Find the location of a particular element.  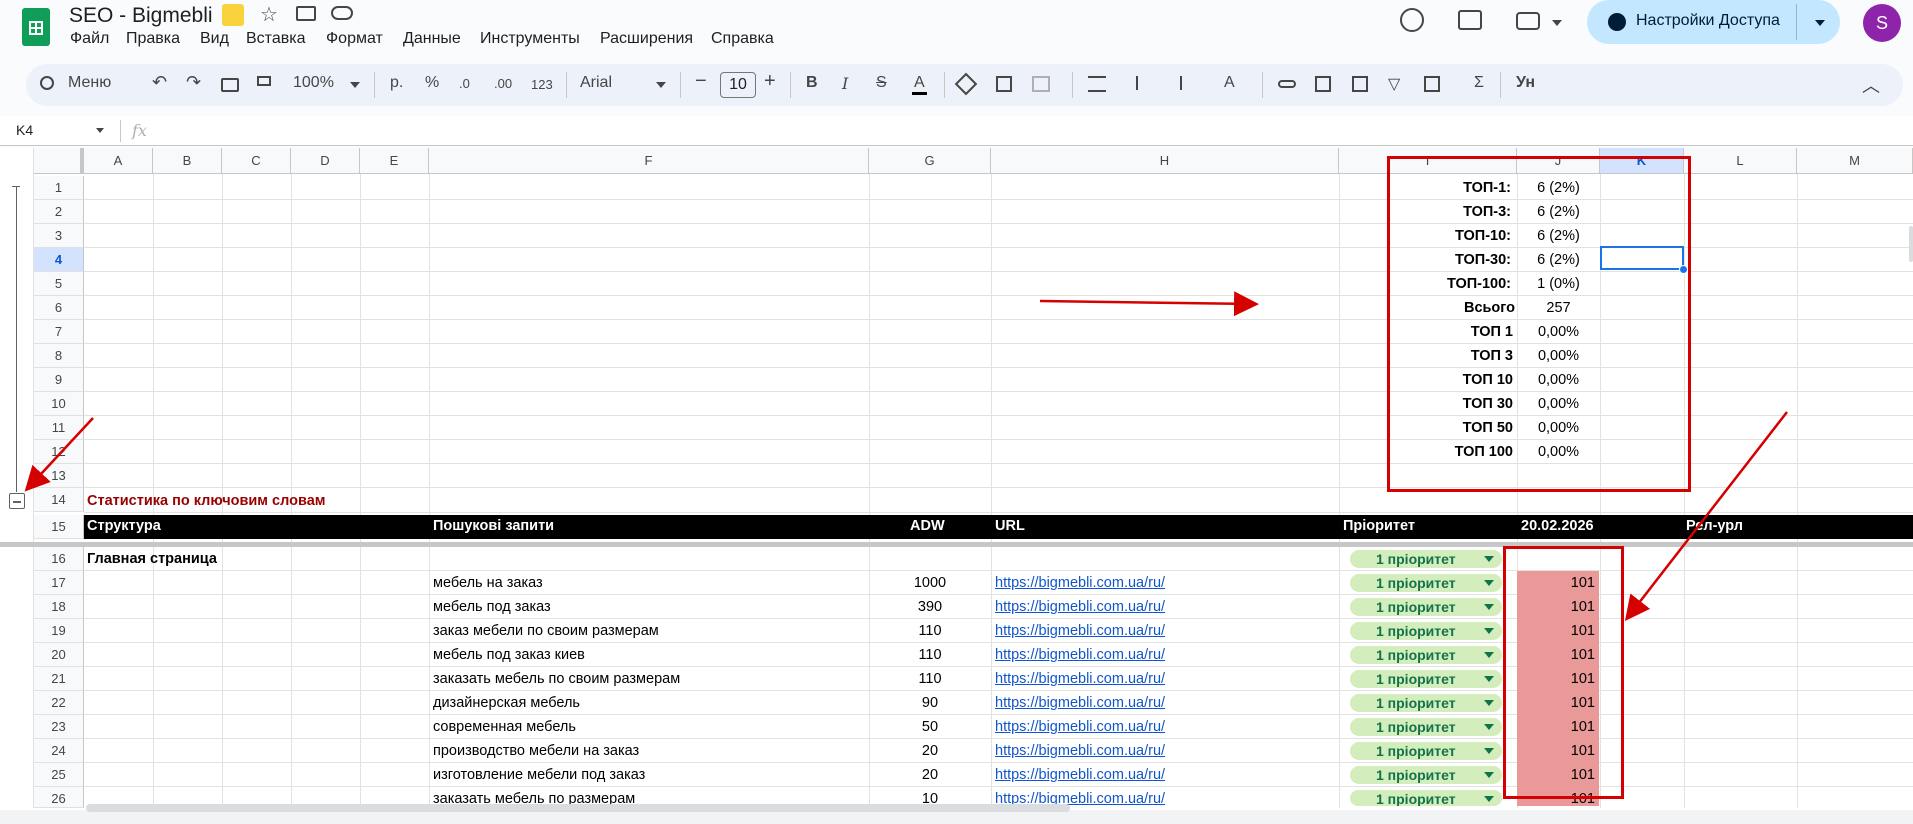

vertical-scrollbar is located at coordinates (1911, 244).